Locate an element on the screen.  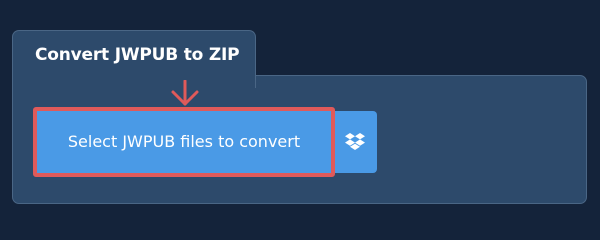
panel-title: Convert JWPUB to ZIP is located at coordinates (137, 55).